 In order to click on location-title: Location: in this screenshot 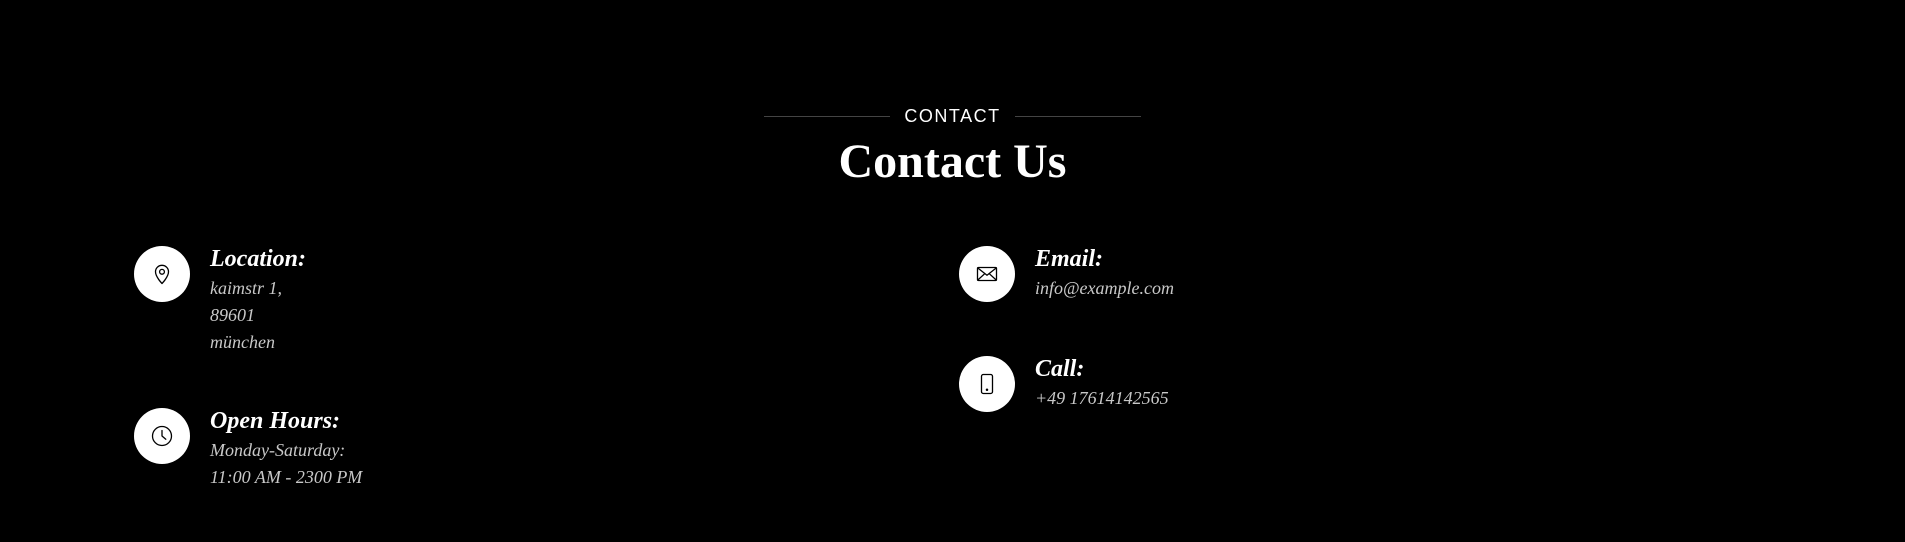, I will do `click(258, 259)`.